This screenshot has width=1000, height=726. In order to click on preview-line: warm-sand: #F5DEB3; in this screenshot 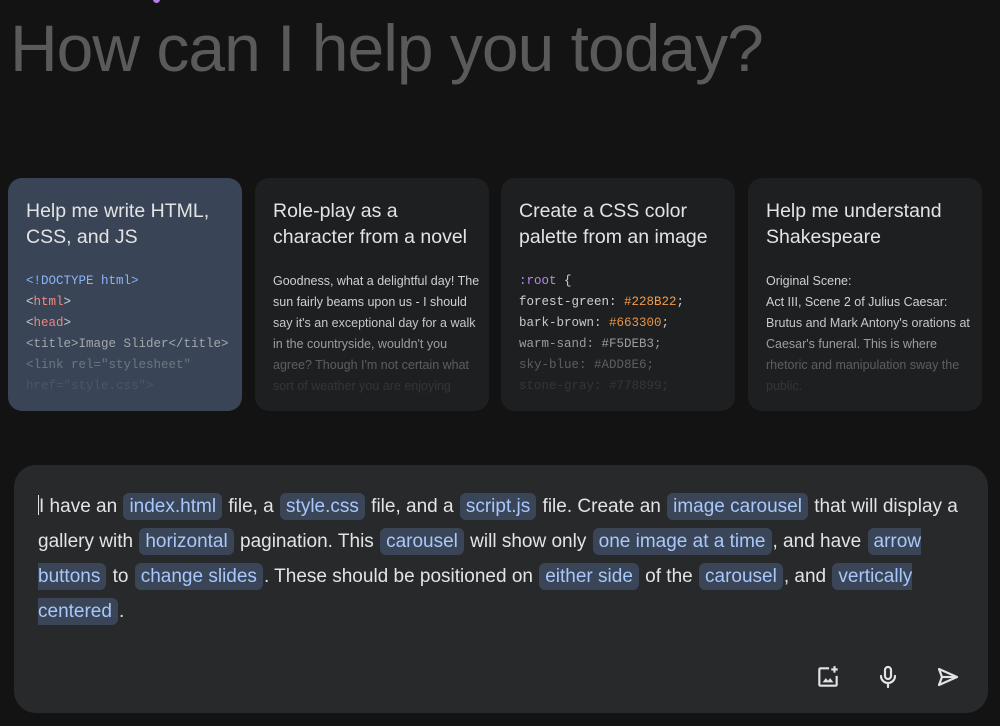, I will do `click(618, 344)`.